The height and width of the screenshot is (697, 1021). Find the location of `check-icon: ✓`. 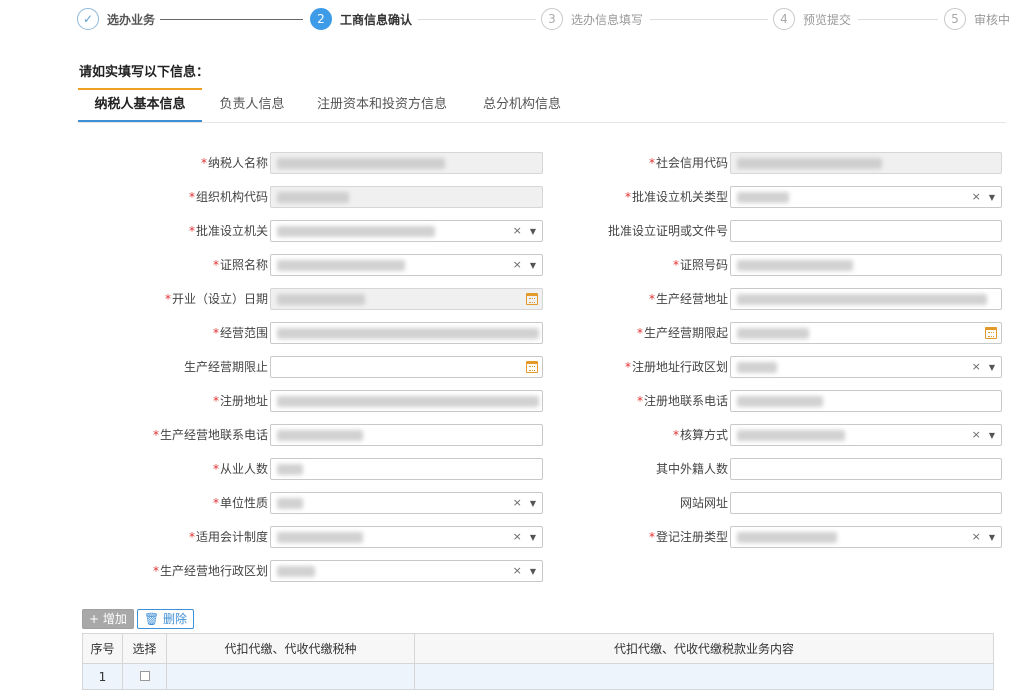

check-icon: ✓ is located at coordinates (88, 19).